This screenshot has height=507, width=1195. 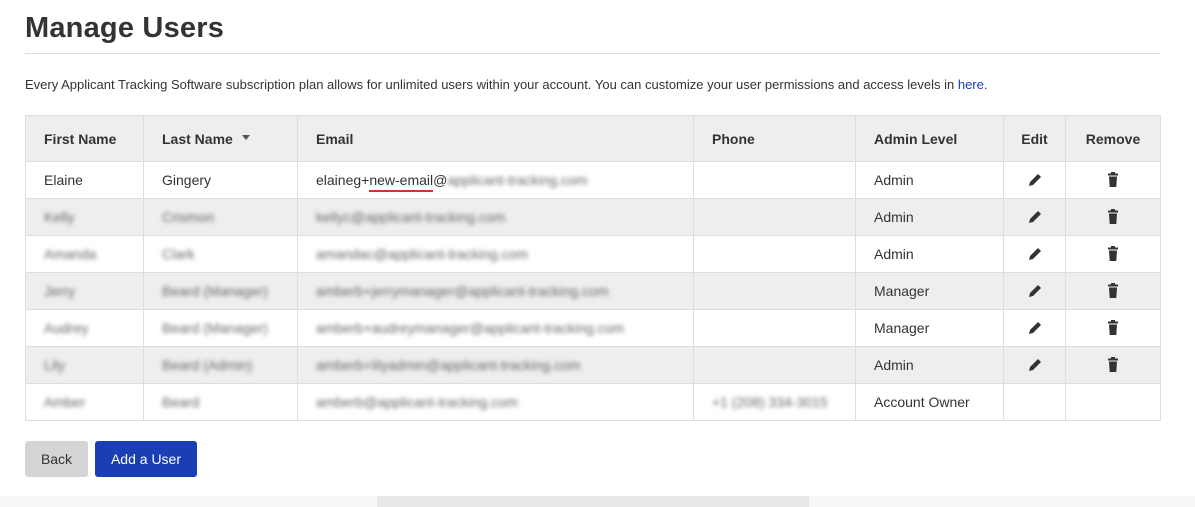 I want to click on first-name-redacted: Jerry, so click(x=60, y=291).